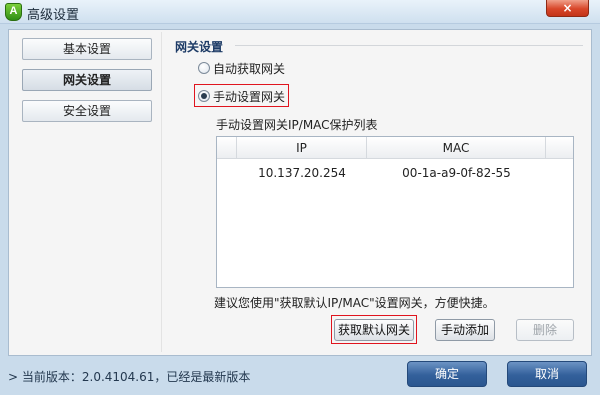 This screenshot has height=395, width=600. I want to click on sidebar-divider, so click(161, 192).